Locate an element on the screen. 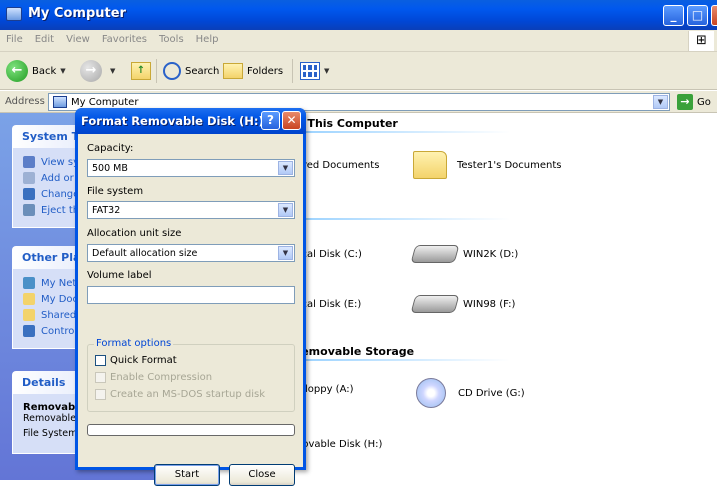  search-button: Search is located at coordinates (191, 71).